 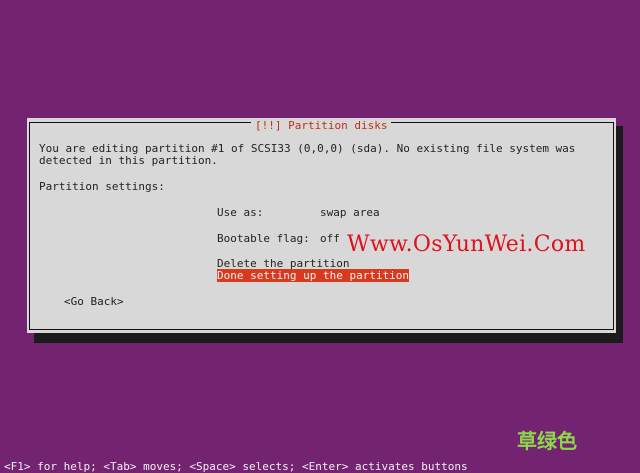 What do you see at coordinates (330, 238) in the screenshot?
I see `bootable-flag-value: off` at bounding box center [330, 238].